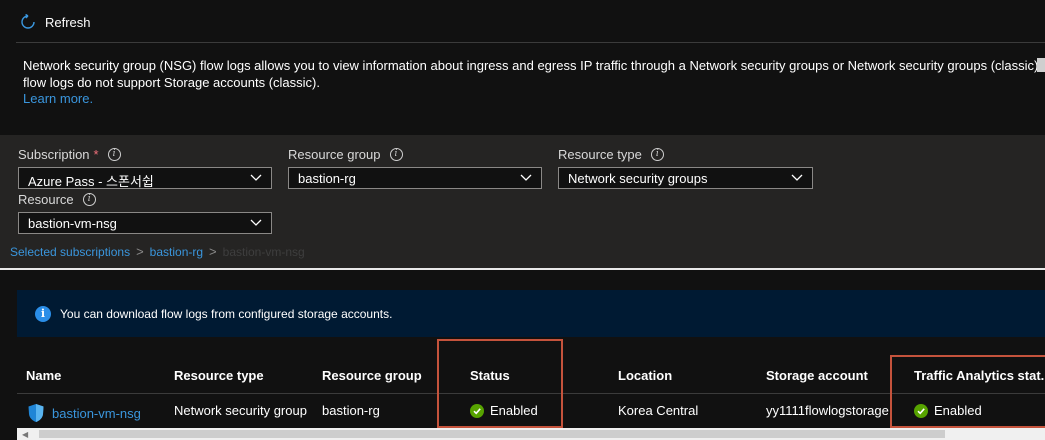 This screenshot has height=440, width=1045. What do you see at coordinates (176, 252) in the screenshot?
I see `breadcrumb-resource-group: bastion-rg` at bounding box center [176, 252].